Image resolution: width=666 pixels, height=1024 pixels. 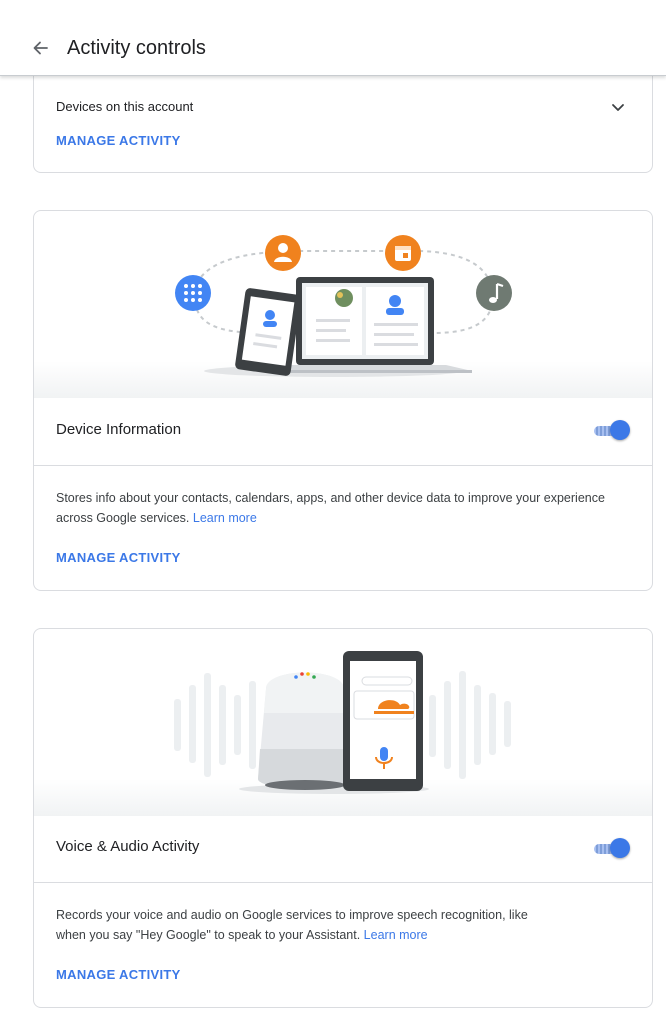 I want to click on chevron-down-icon, so click(x=618, y=107).